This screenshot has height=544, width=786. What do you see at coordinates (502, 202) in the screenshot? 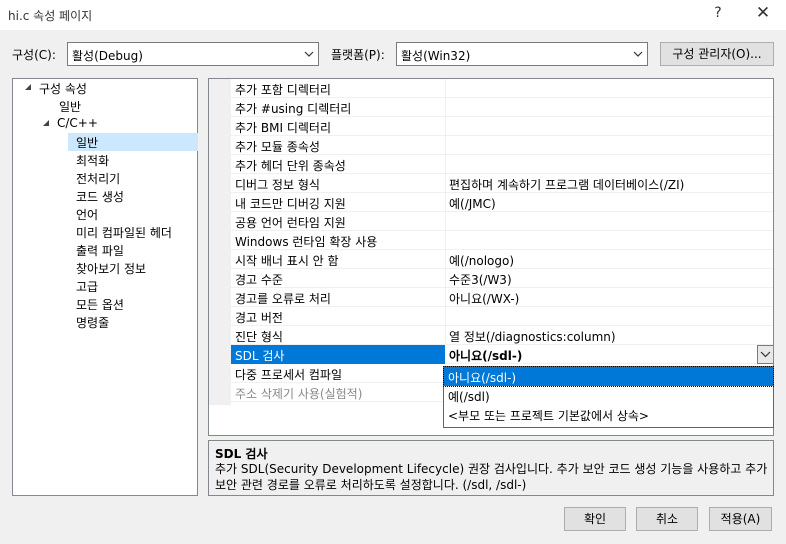
I see `grid-row: 내 코드만 디버깅 지원 예(/JMC)` at bounding box center [502, 202].